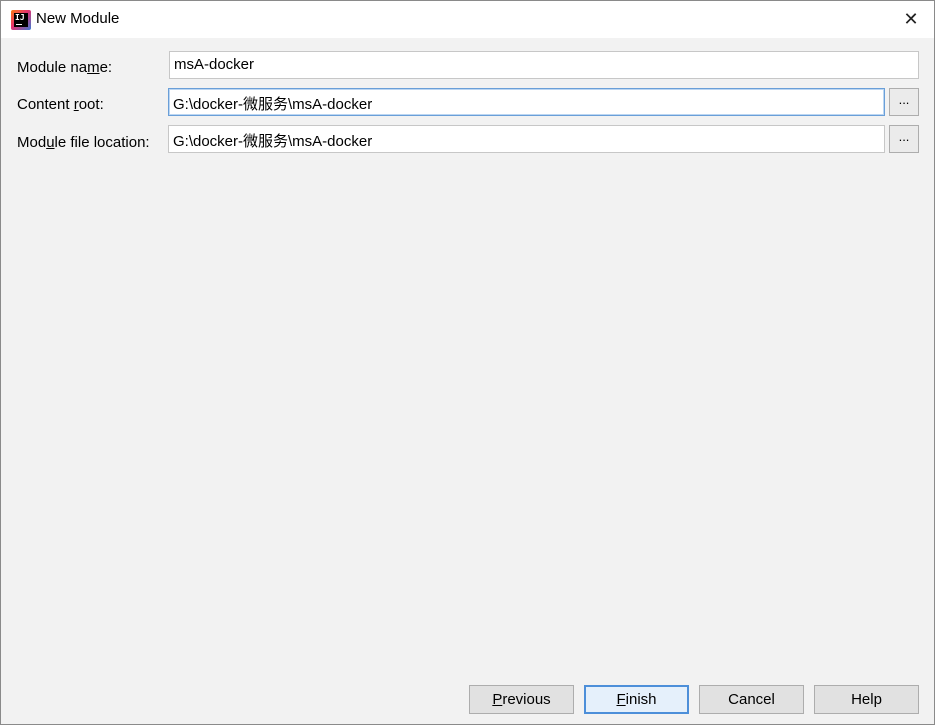 The height and width of the screenshot is (725, 935). What do you see at coordinates (526, 139) in the screenshot?
I see `module-file-location-input: G:\docker-微服务\msA-docker` at bounding box center [526, 139].